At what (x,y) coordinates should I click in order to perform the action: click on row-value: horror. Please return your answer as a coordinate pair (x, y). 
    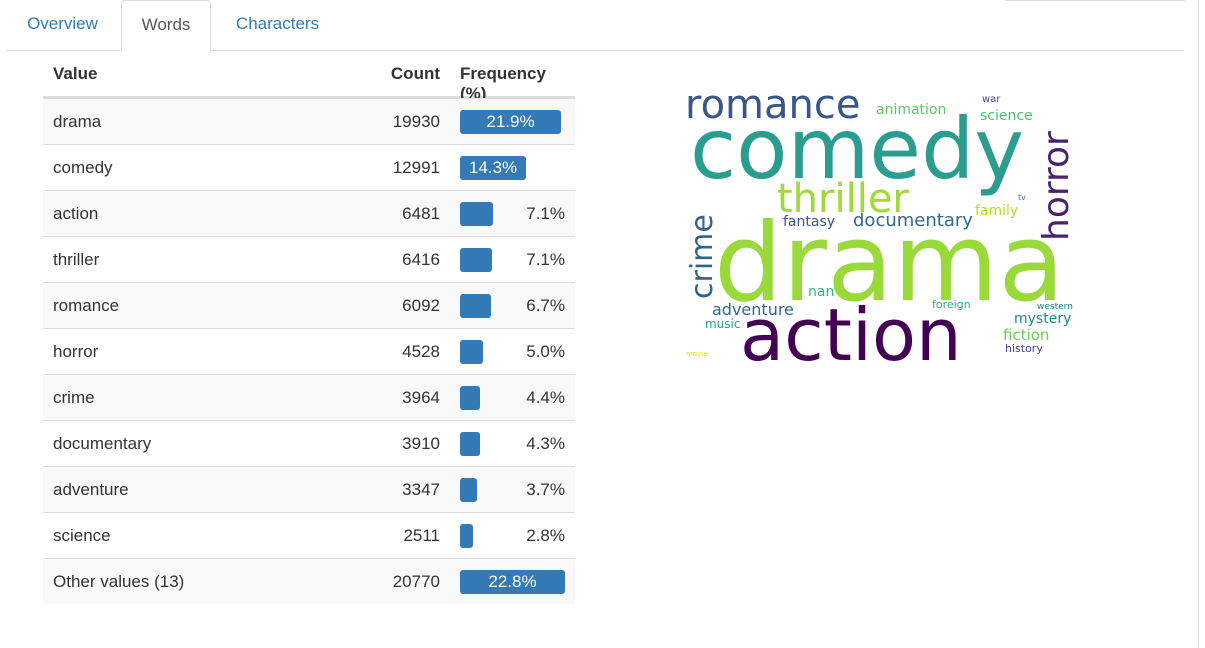
    Looking at the image, I should click on (76, 351).